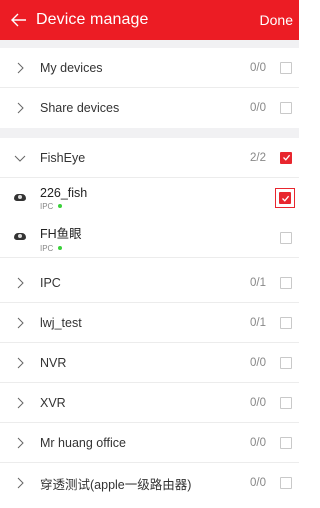 This screenshot has width=320, height=508. I want to click on done-button: Done, so click(279, 20).